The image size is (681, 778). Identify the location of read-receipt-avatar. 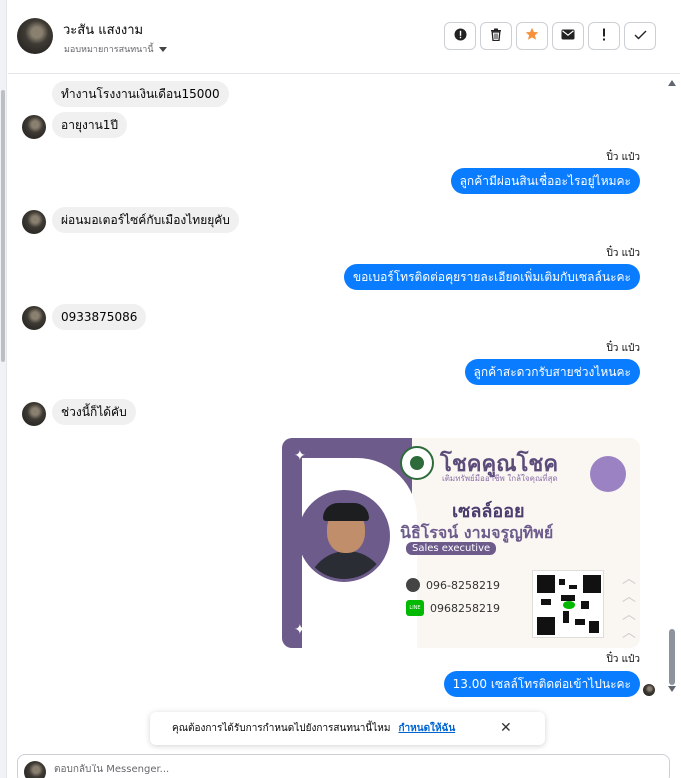
(649, 690).